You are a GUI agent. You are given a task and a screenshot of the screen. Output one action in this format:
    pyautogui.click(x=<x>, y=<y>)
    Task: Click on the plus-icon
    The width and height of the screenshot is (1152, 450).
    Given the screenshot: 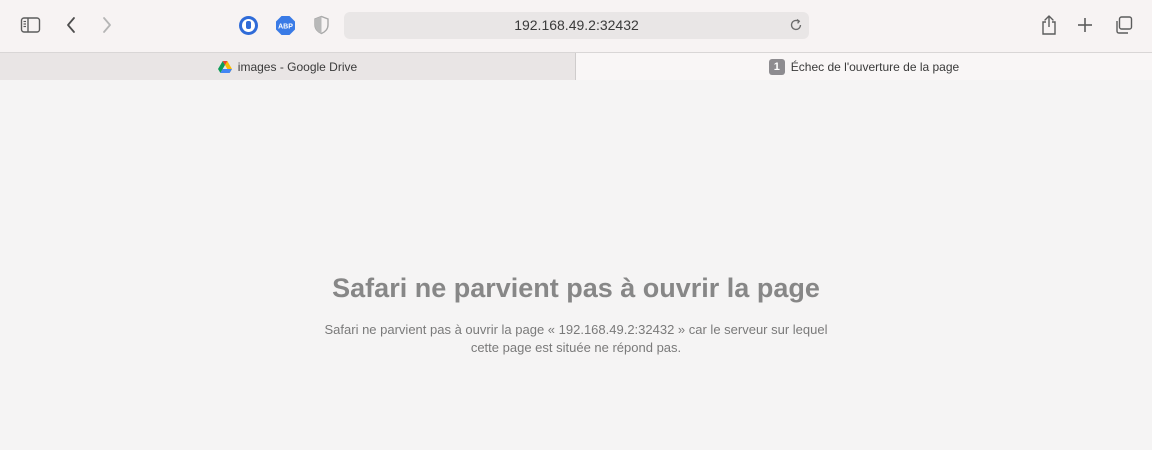 What is the action you would take?
    pyautogui.click(x=1085, y=25)
    